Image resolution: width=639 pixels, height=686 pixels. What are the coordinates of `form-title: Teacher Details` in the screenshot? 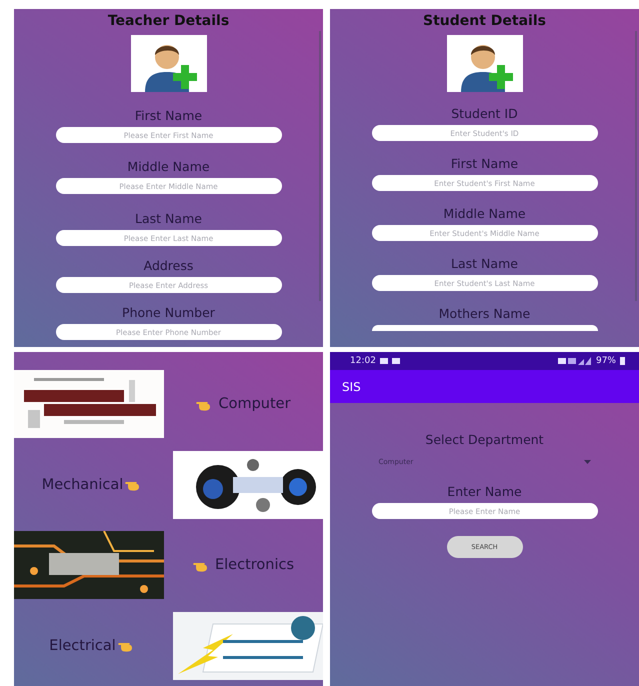 It's located at (169, 21).